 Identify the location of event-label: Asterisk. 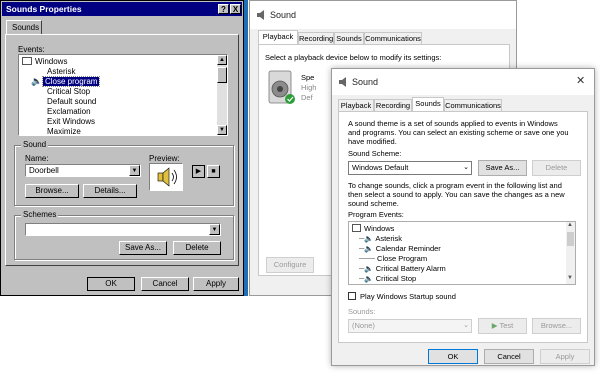
(388, 238).